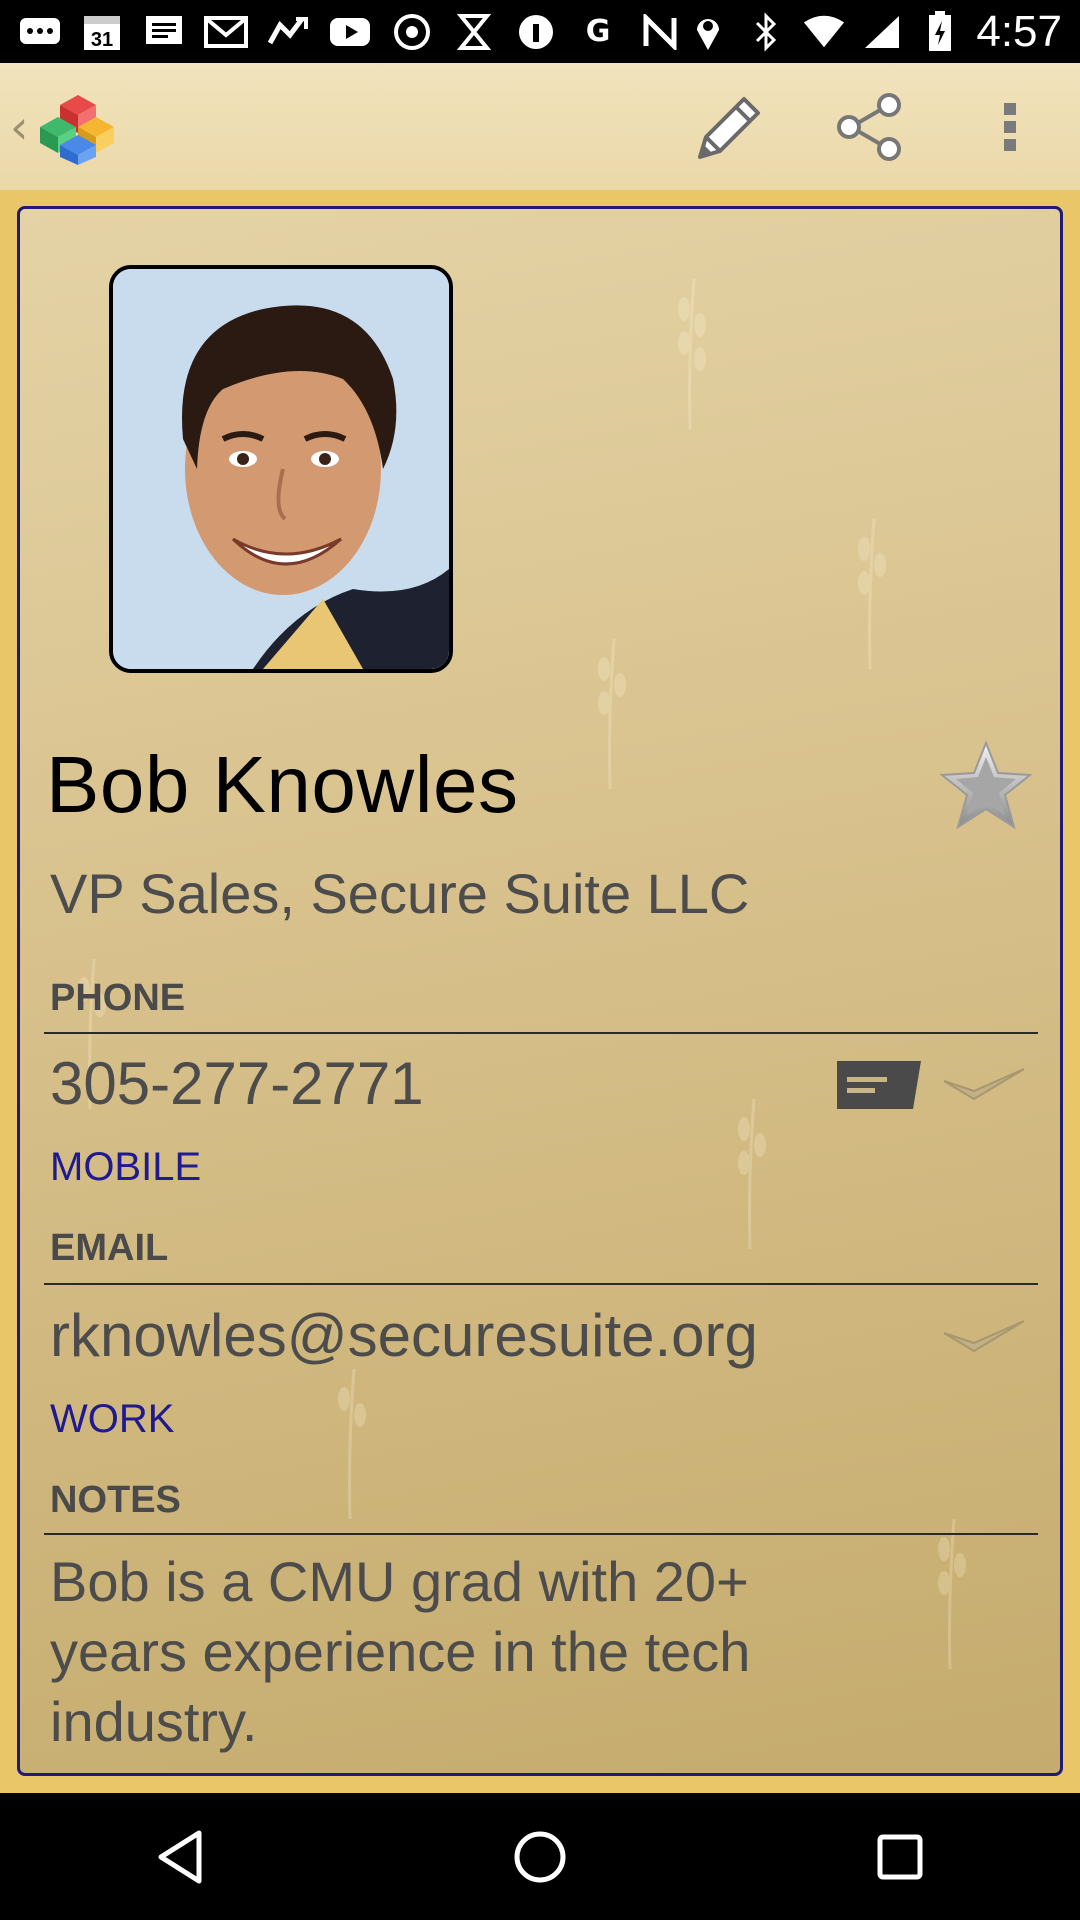 This screenshot has height=1920, width=1080. Describe the element at coordinates (541, 1534) in the screenshot. I see `notes-divider` at that location.